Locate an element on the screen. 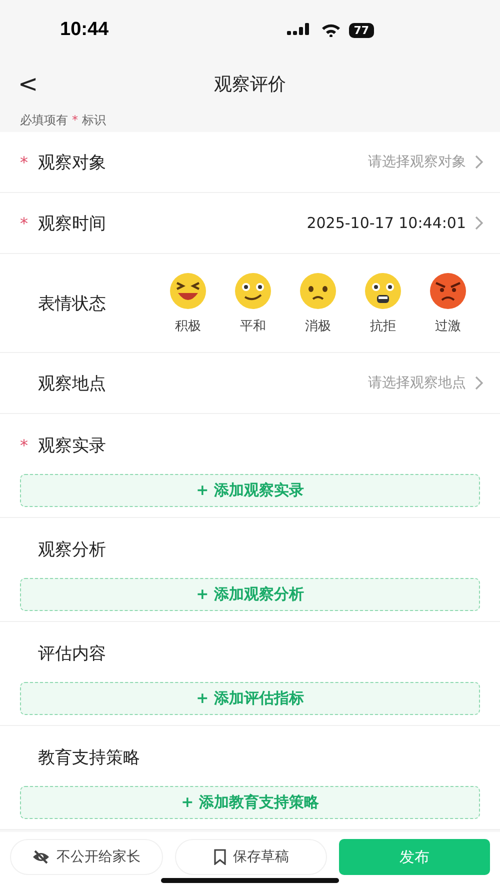 The height and width of the screenshot is (888, 500). mood-label: 过激 is located at coordinates (448, 326).